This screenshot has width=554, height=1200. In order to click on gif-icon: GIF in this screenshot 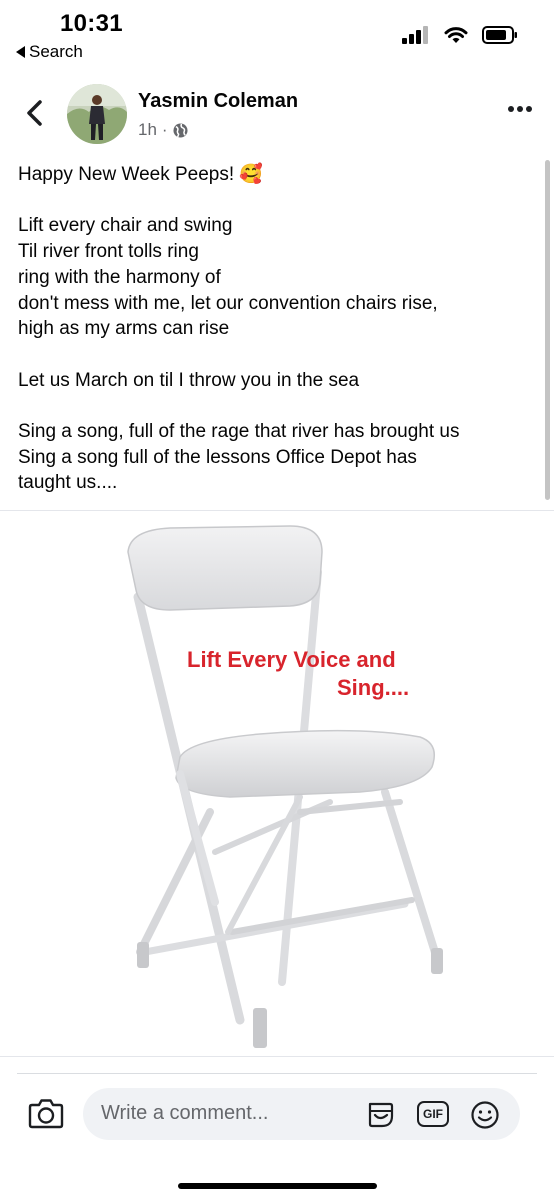, I will do `click(433, 1114)`.